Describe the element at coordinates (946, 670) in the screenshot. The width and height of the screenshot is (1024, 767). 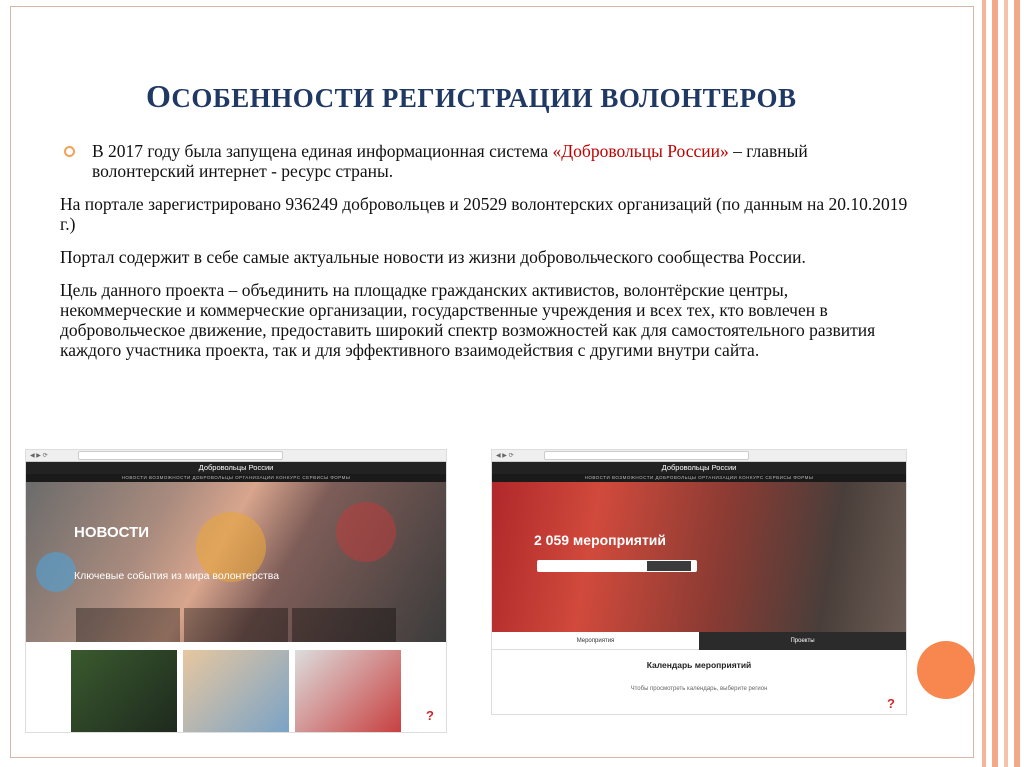
I see `decorative-circle` at that location.